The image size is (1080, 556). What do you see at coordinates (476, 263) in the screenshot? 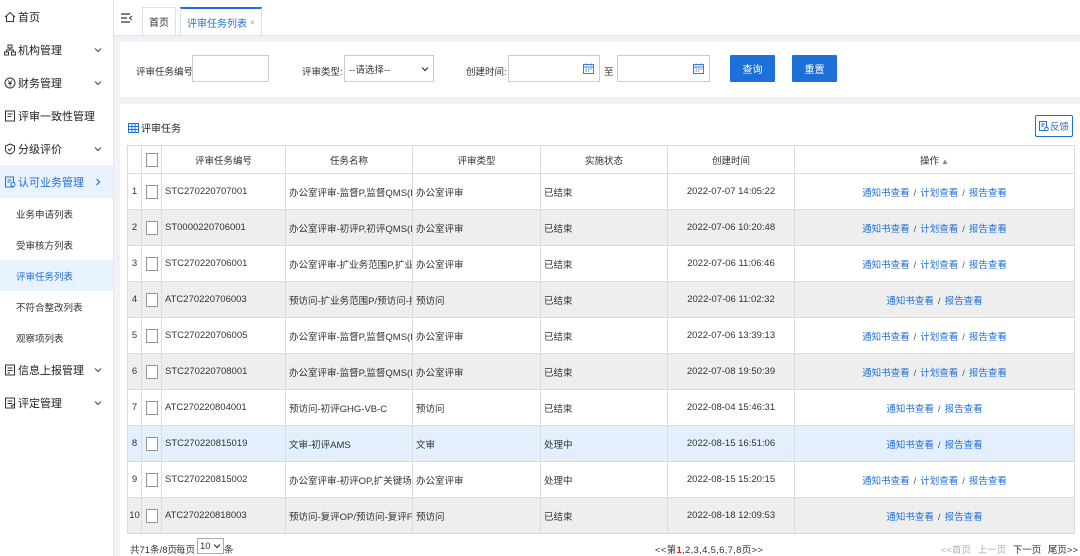
I see `cell-review-type: 办公室评审` at bounding box center [476, 263].